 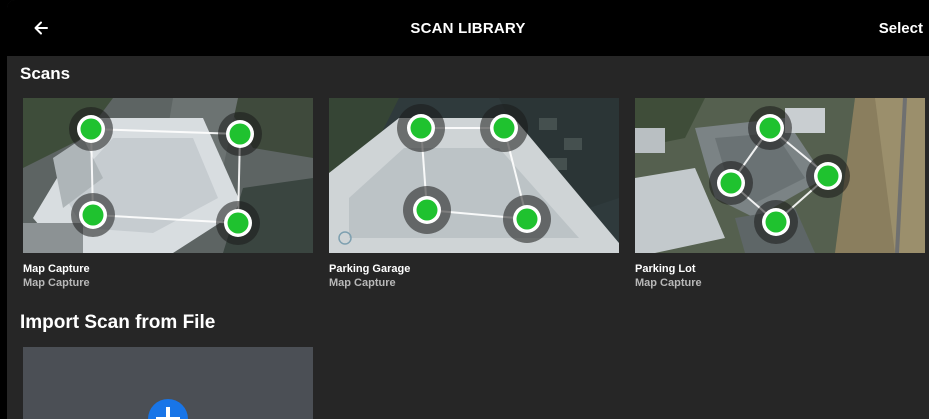 I want to click on page-title: SCAN LIBRARY, so click(x=468, y=28).